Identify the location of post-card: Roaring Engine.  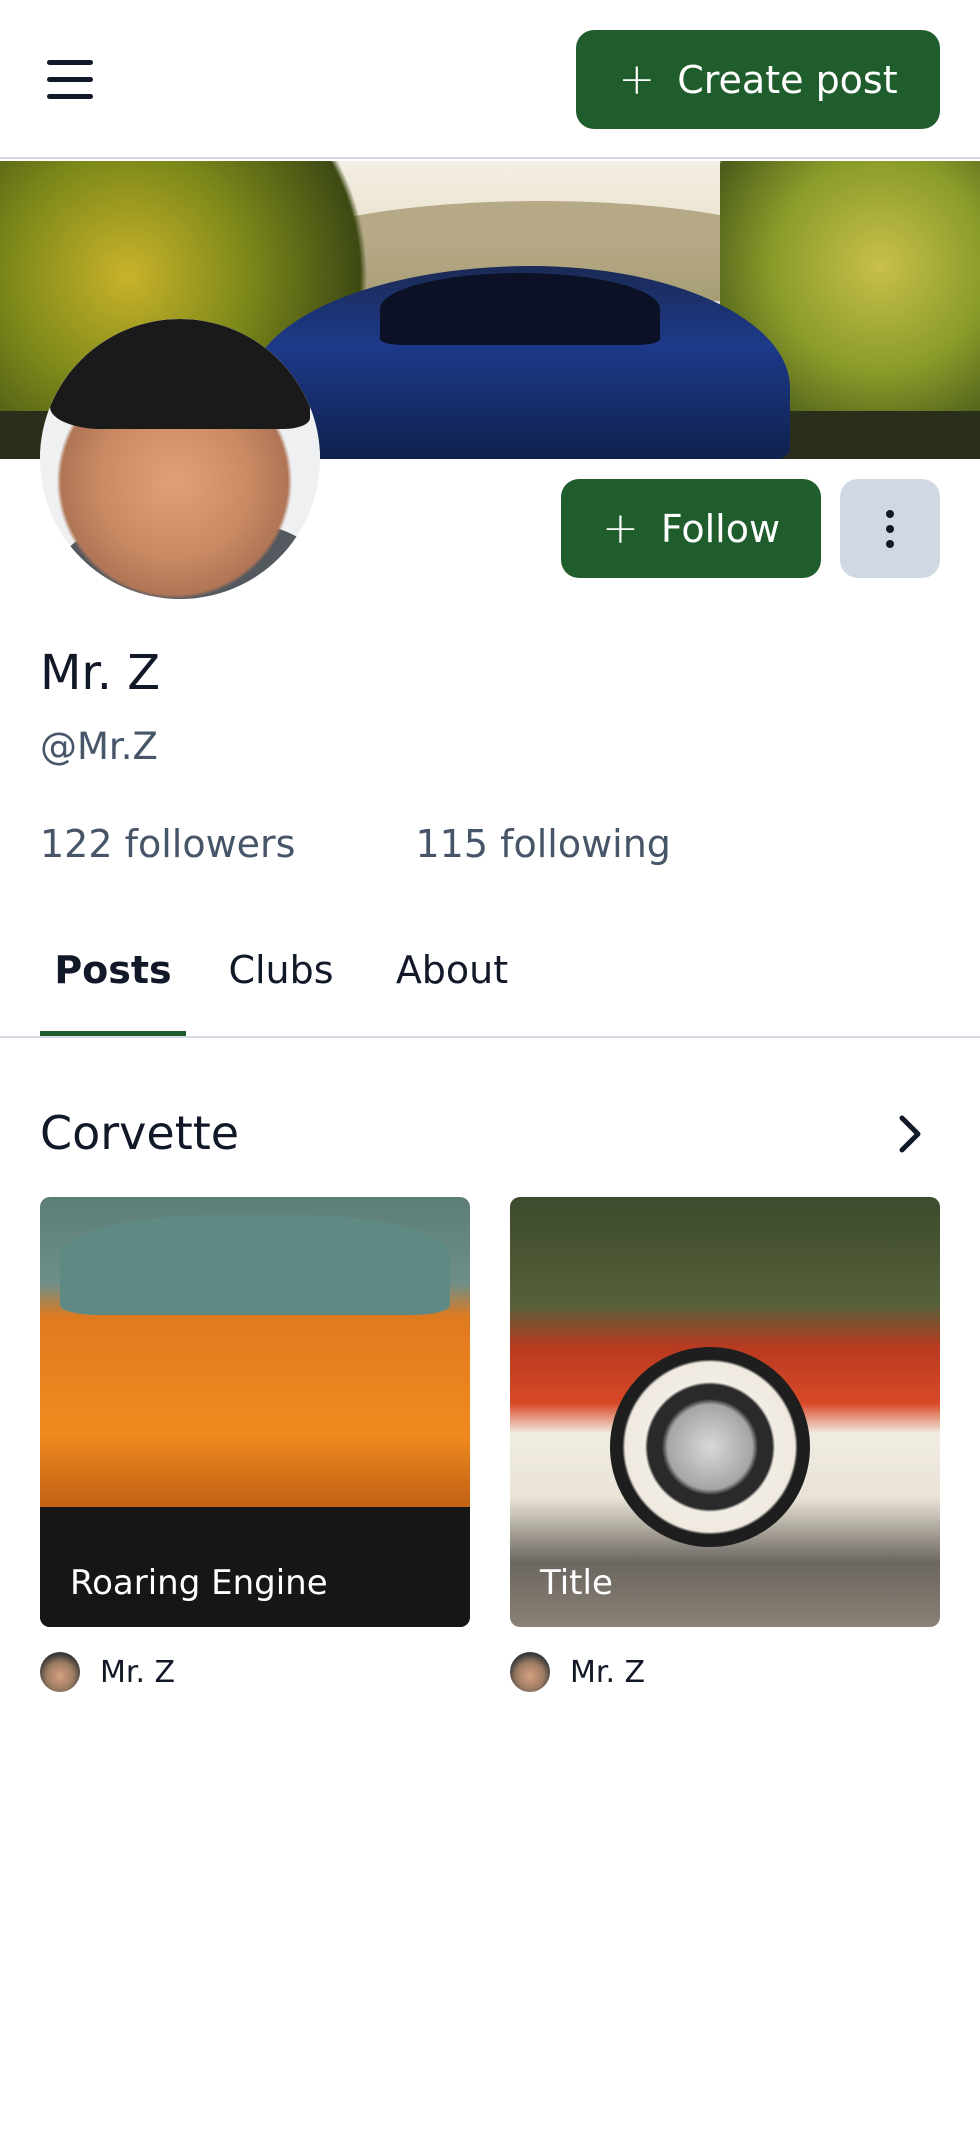
(255, 1412).